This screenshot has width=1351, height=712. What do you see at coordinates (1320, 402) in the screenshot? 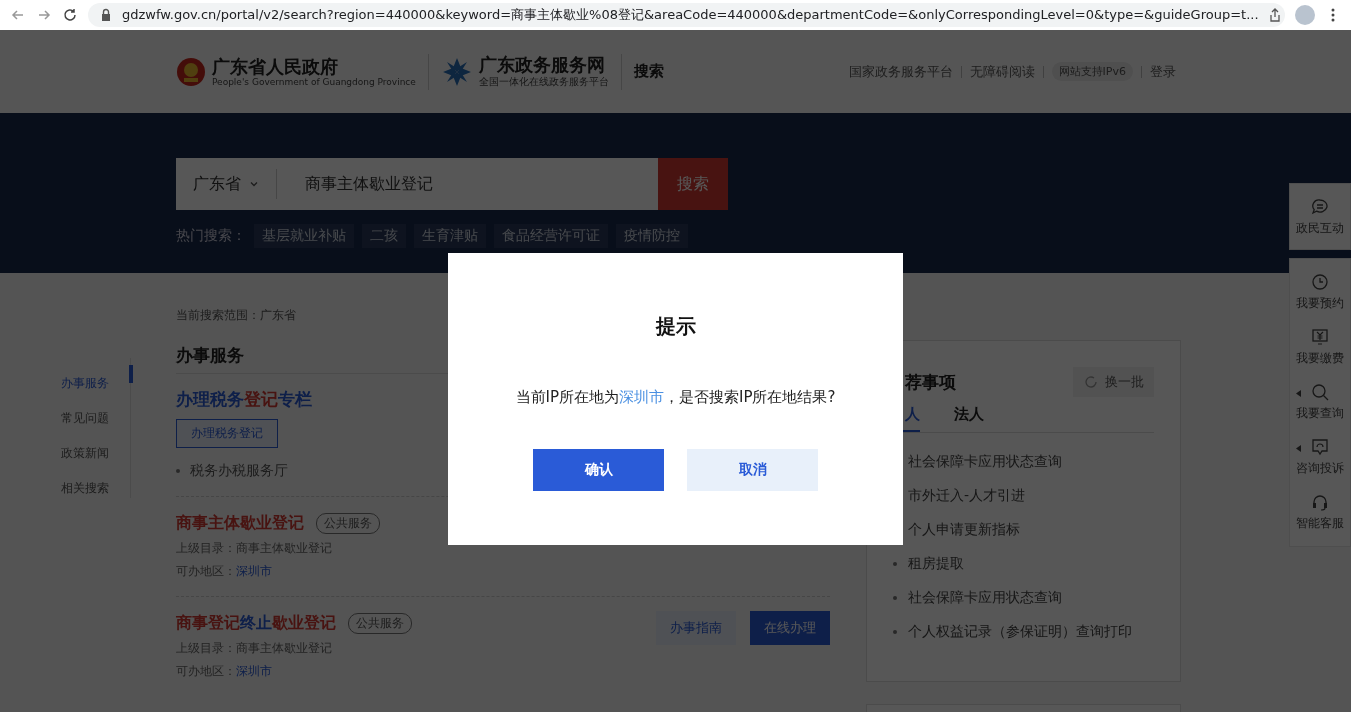
I see `side-menu-item: 我要查询` at bounding box center [1320, 402].